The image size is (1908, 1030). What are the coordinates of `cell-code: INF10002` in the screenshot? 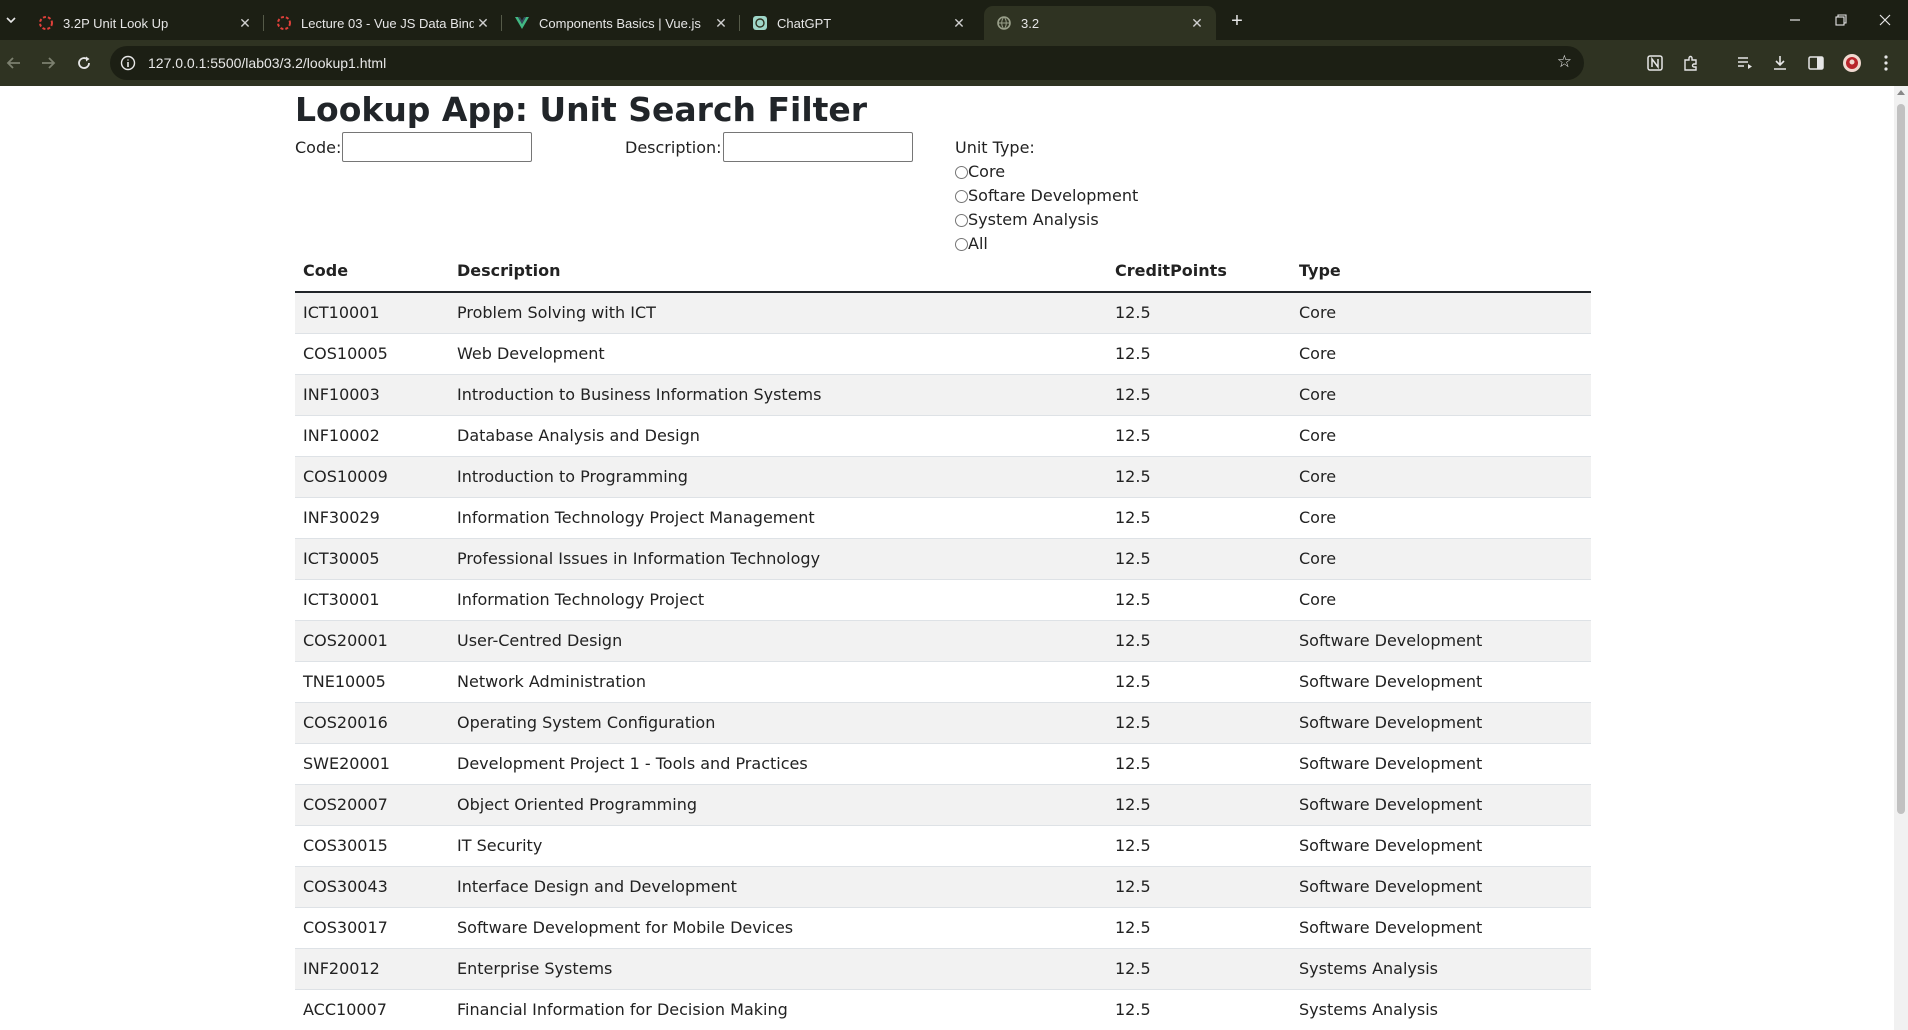 It's located at (372, 436).